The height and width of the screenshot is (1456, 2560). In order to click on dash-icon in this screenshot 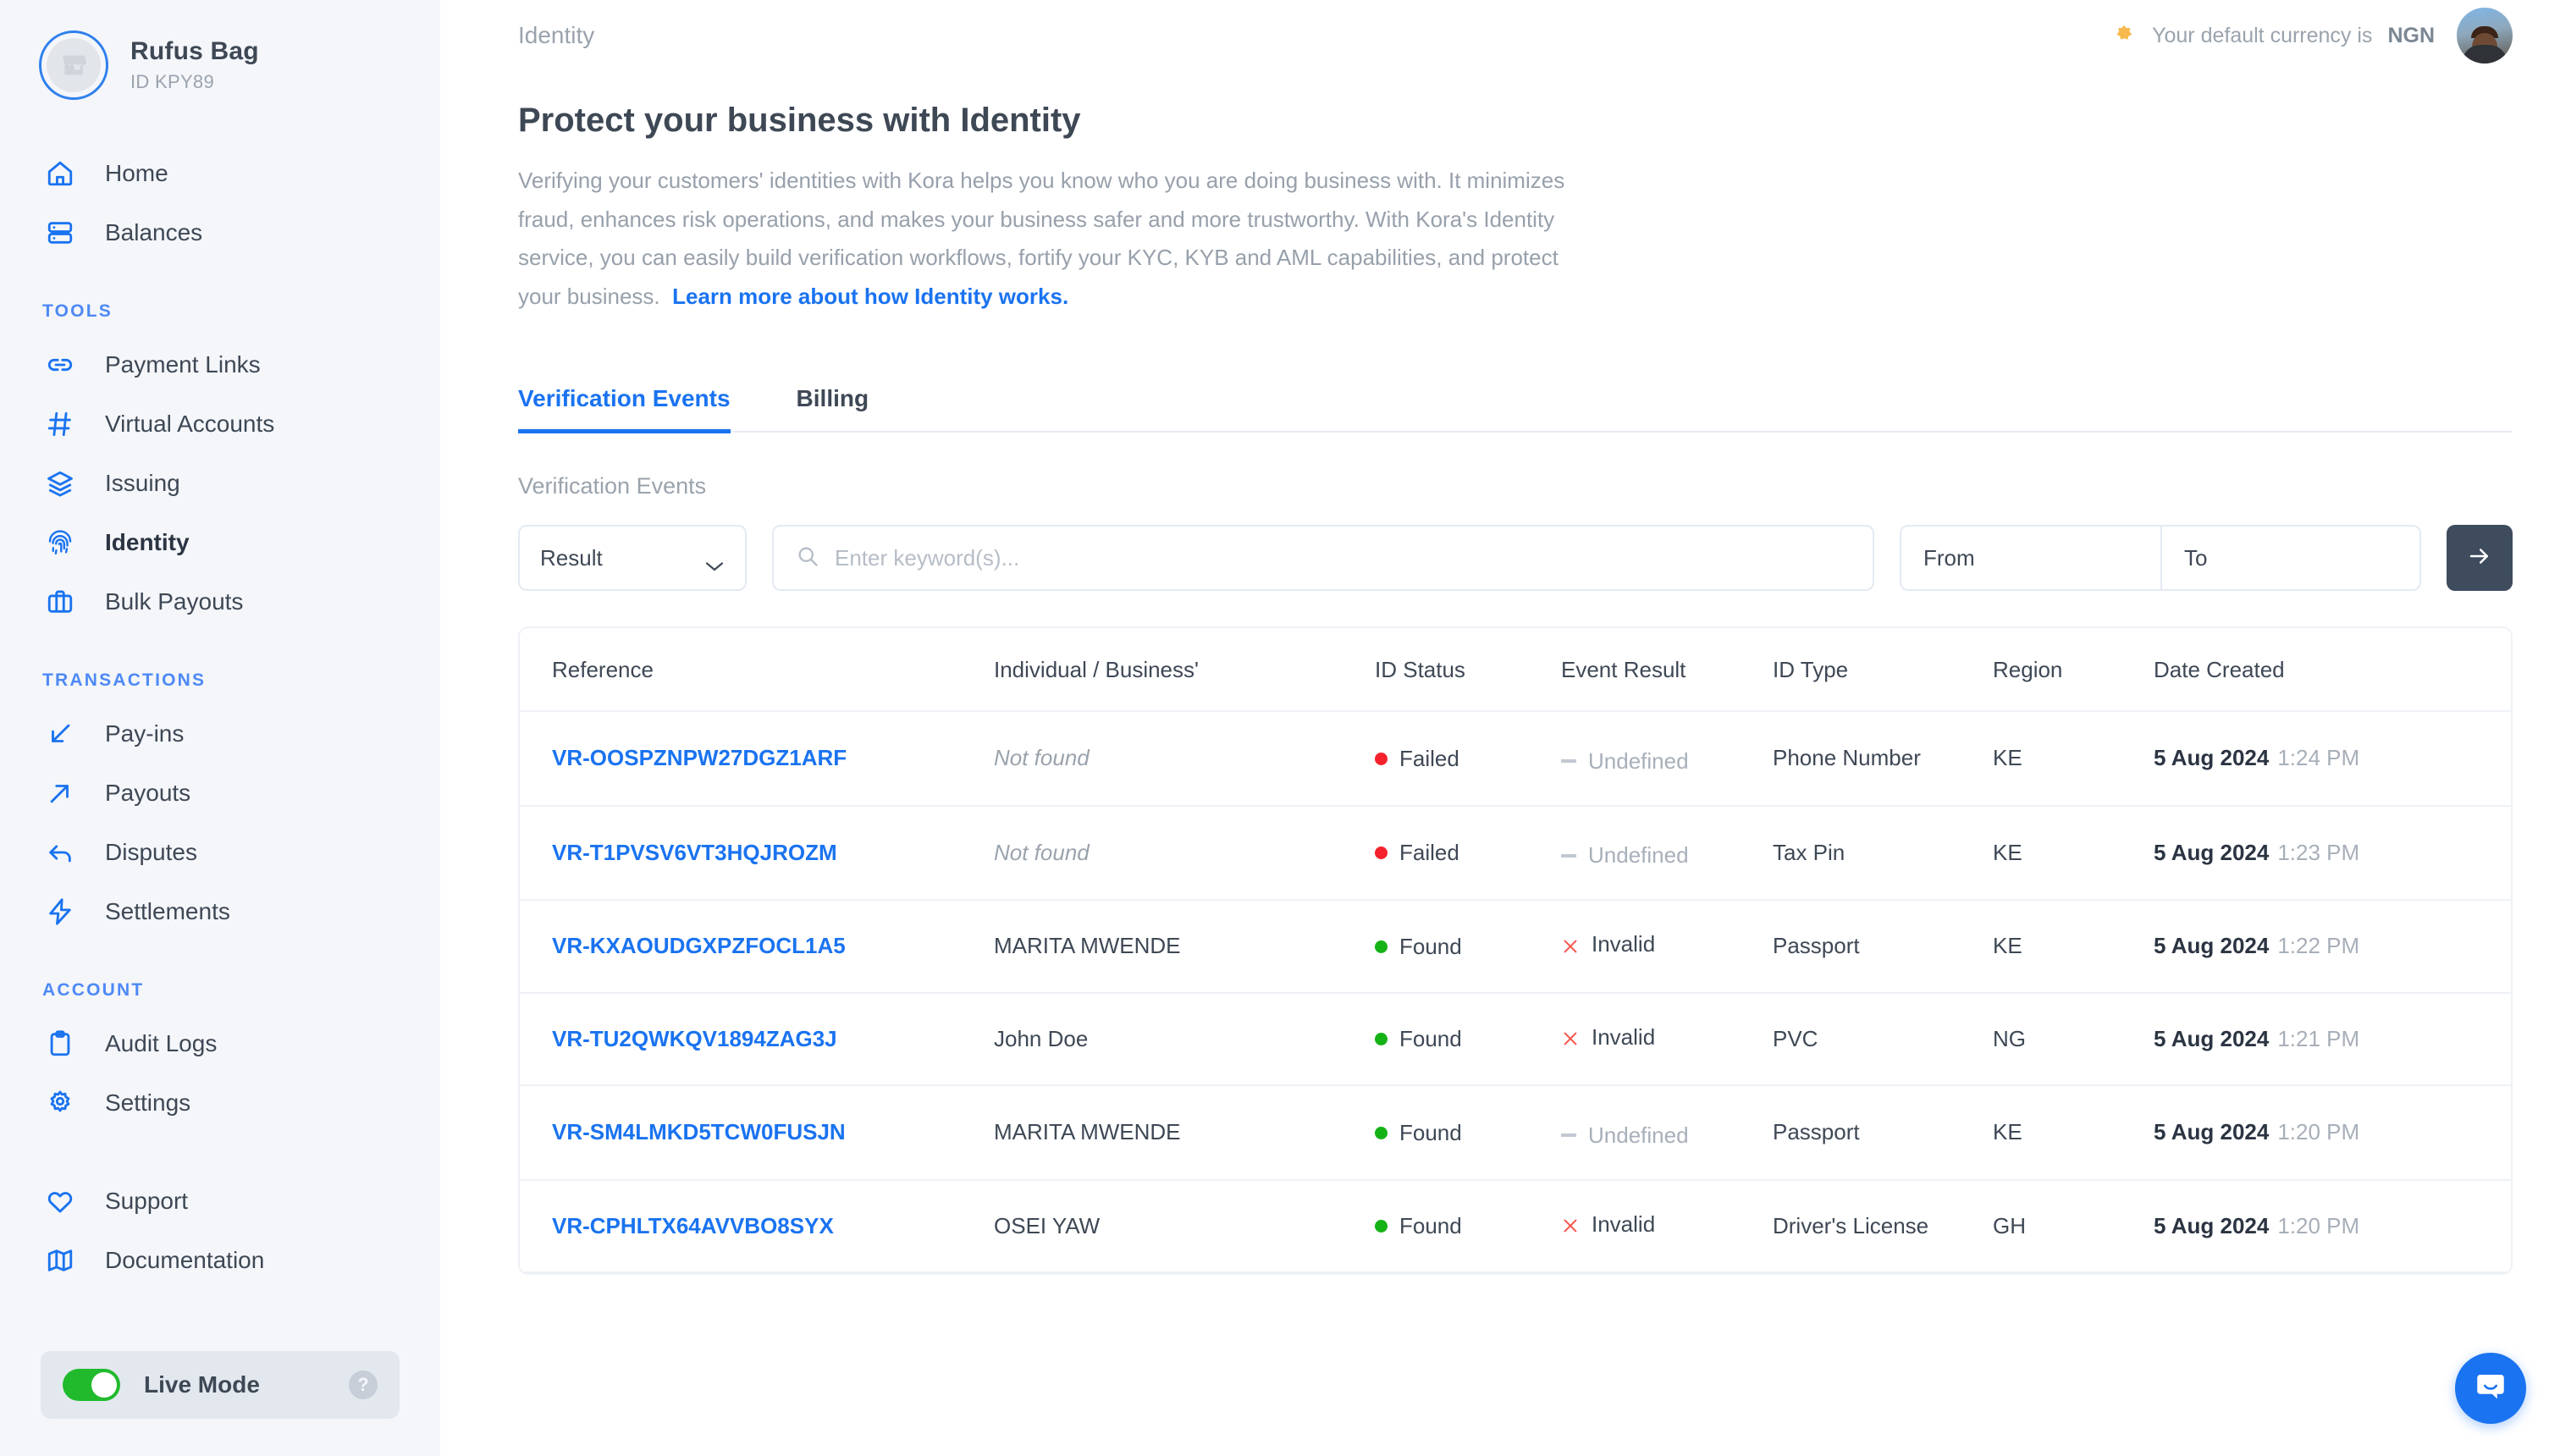, I will do `click(1568, 855)`.